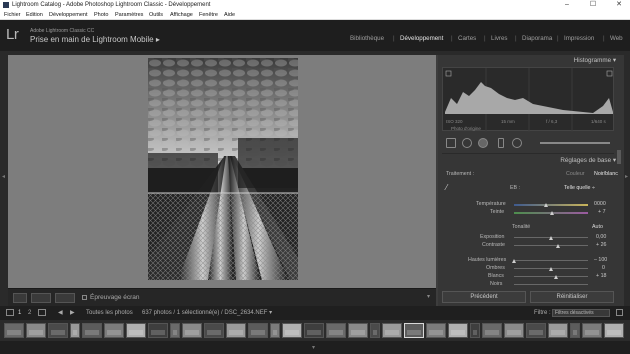 The image size is (630, 354). What do you see at coordinates (65, 298) in the screenshot?
I see `before-after-swap-button` at bounding box center [65, 298].